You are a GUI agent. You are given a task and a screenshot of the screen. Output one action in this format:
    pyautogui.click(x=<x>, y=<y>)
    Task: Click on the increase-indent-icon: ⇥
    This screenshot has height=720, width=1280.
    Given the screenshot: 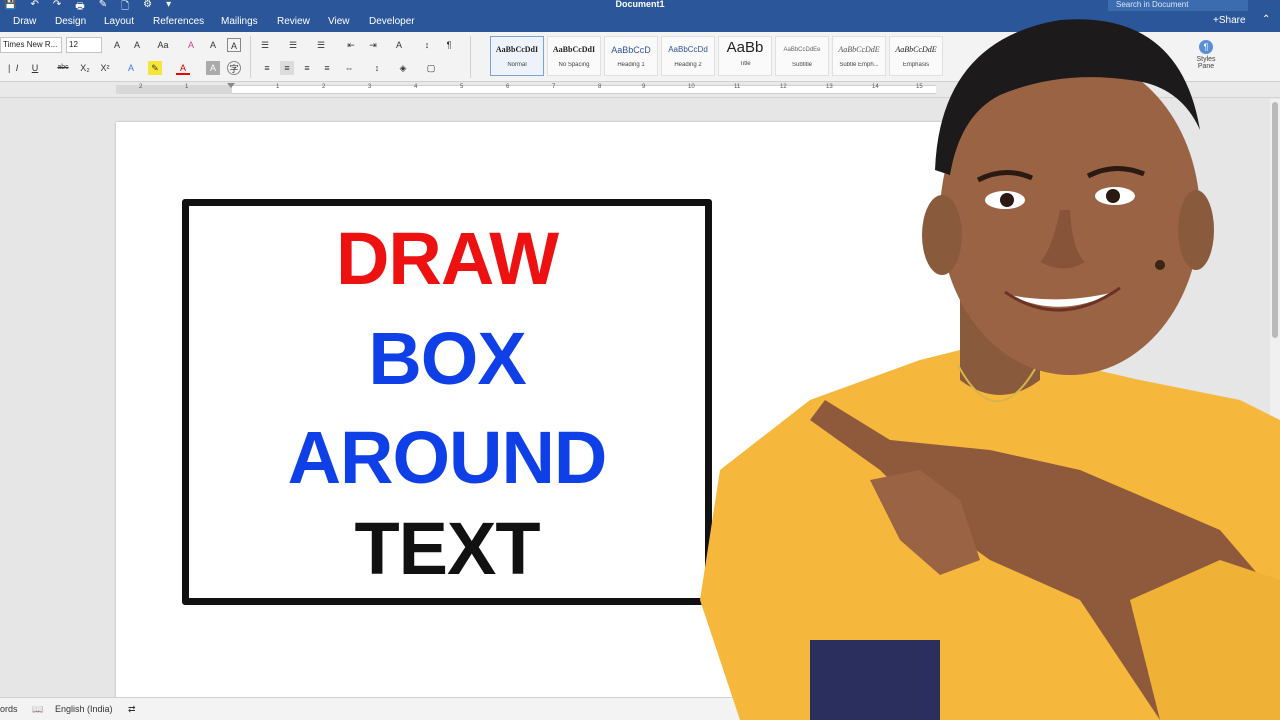 What is the action you would take?
    pyautogui.click(x=373, y=45)
    